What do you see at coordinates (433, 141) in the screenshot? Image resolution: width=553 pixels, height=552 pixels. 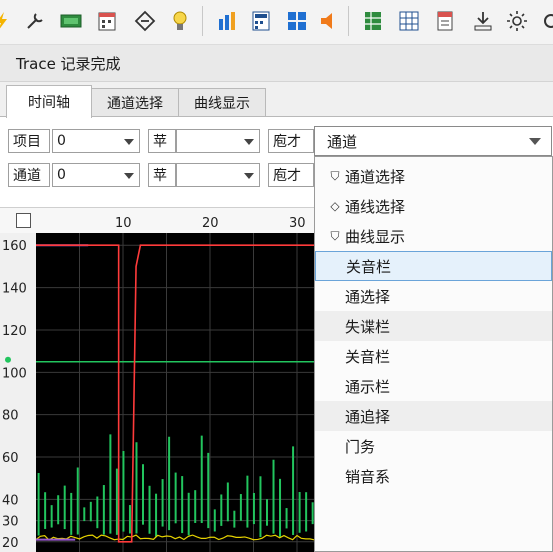 I see `channel-dropdown: 通道` at bounding box center [433, 141].